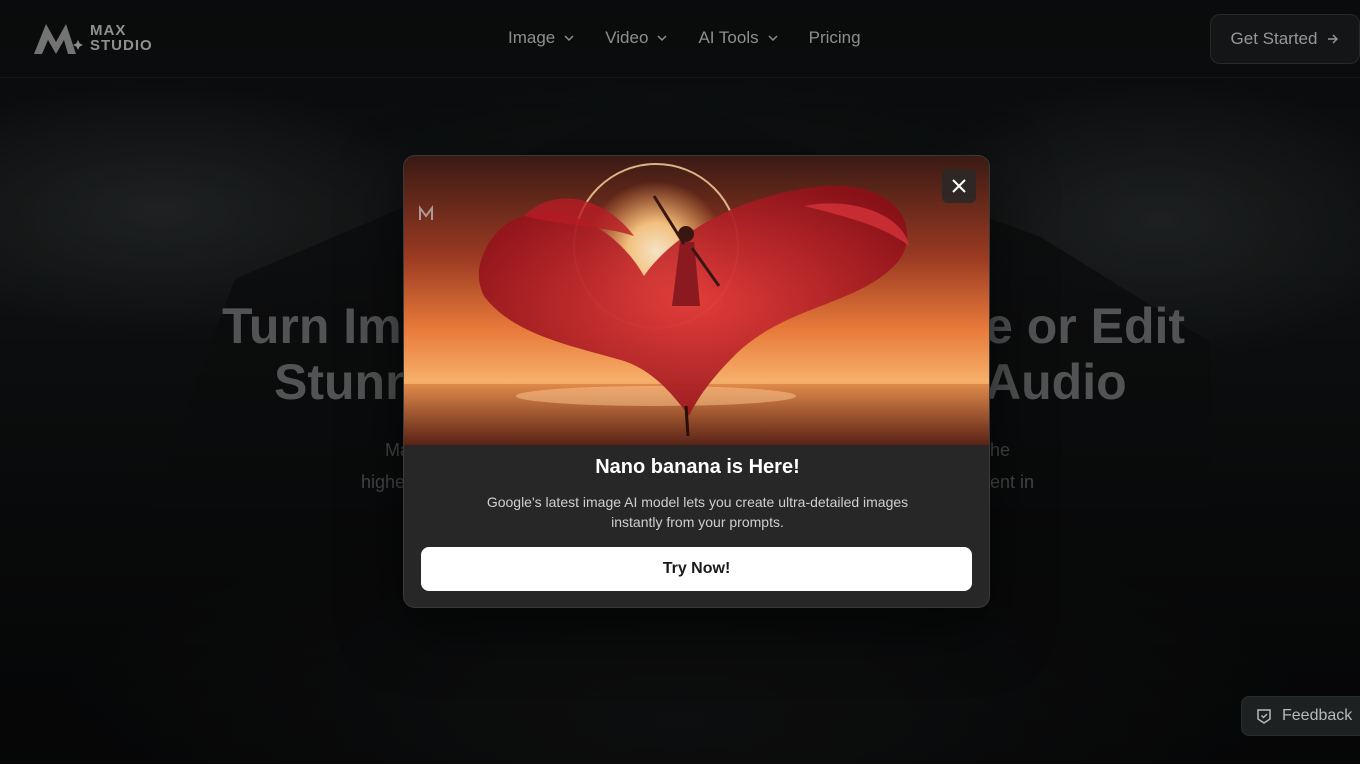 This screenshot has width=1360, height=764. I want to click on close-icon, so click(959, 186).